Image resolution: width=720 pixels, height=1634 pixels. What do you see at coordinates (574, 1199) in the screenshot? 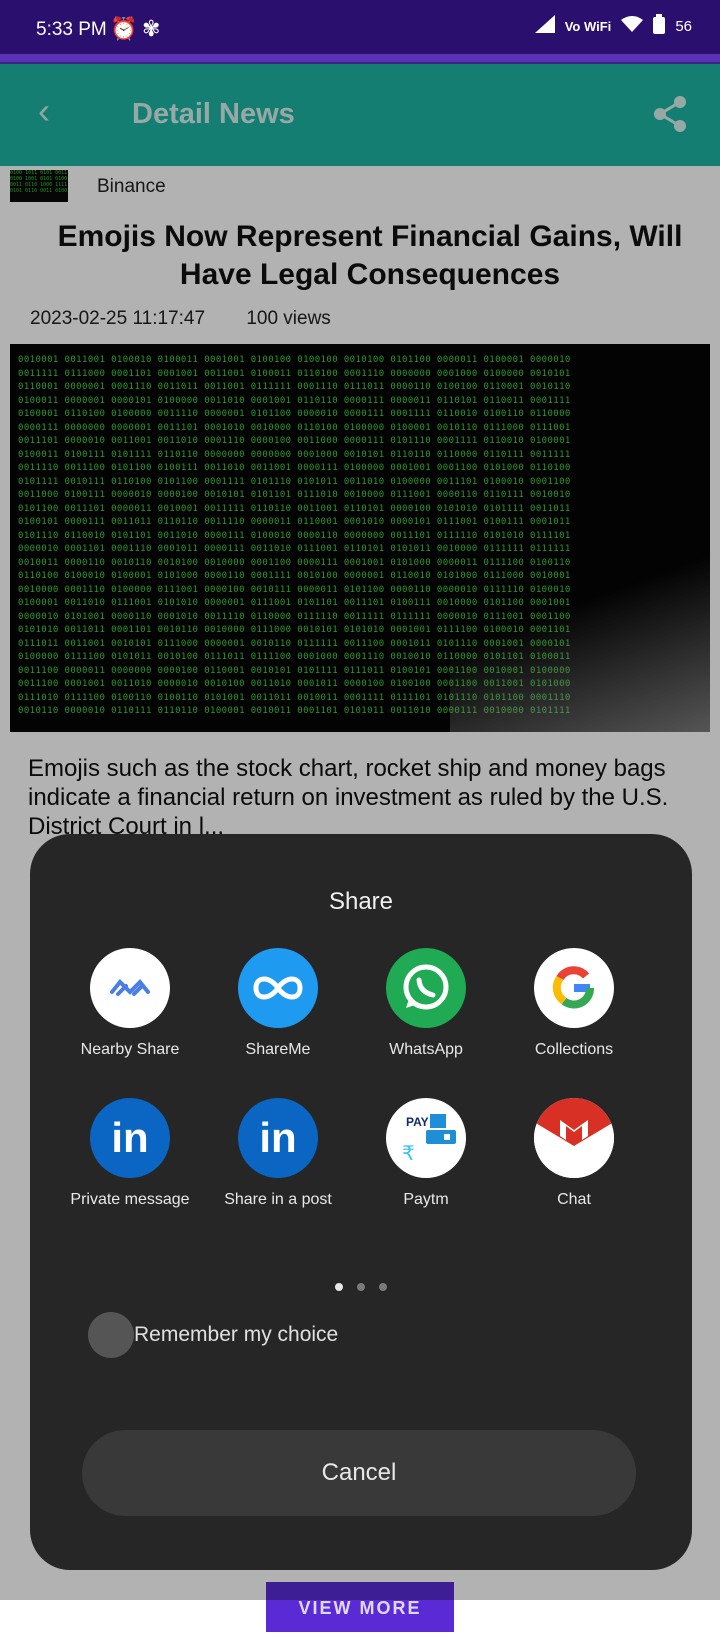
I see `share-target-label: Chat` at bounding box center [574, 1199].